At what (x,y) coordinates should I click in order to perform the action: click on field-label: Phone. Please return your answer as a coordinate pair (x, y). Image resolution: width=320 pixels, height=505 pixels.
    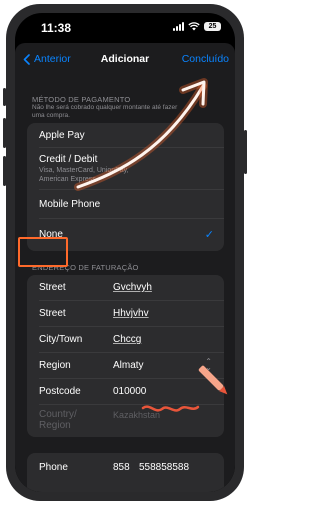
    Looking at the image, I should click on (53, 467).